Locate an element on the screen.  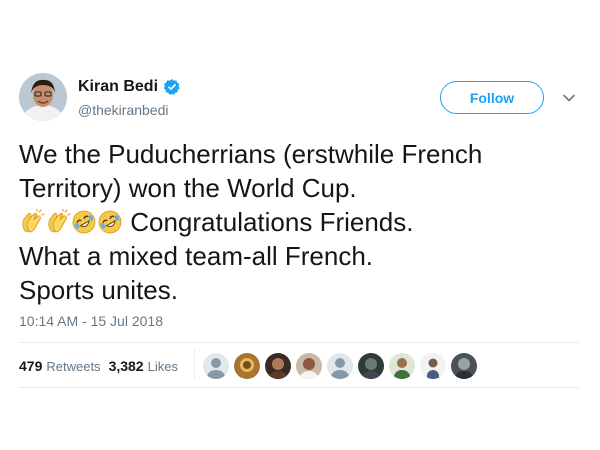
likes-stat: 3,382 Likes is located at coordinates (147, 366).